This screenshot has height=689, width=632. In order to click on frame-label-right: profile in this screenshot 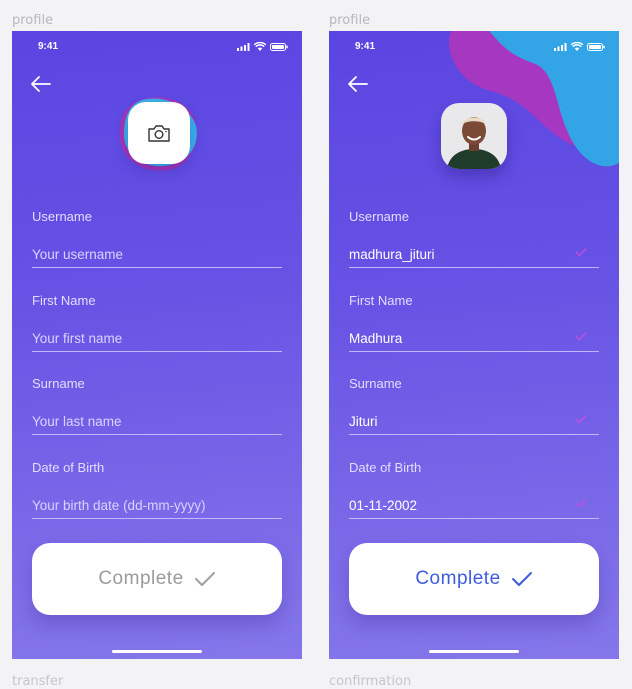, I will do `click(350, 20)`.